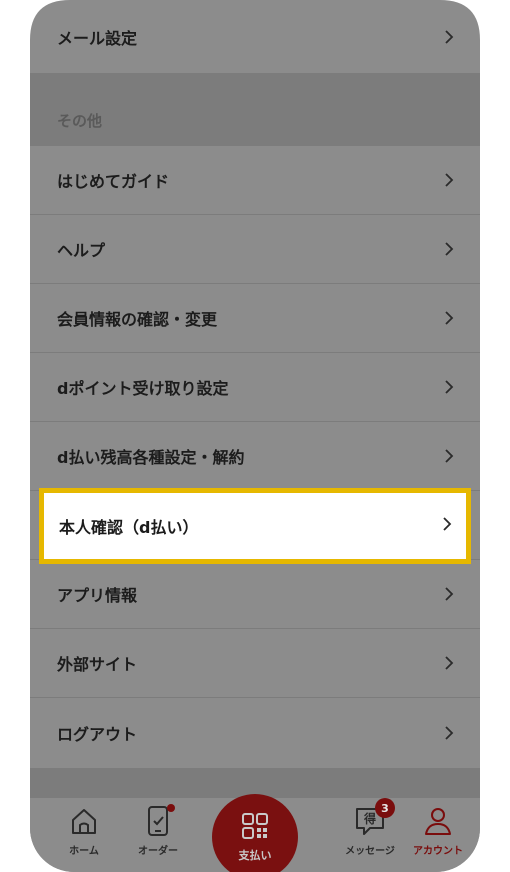  Describe the element at coordinates (385, 808) in the screenshot. I see `message-count-badge: 3` at that location.